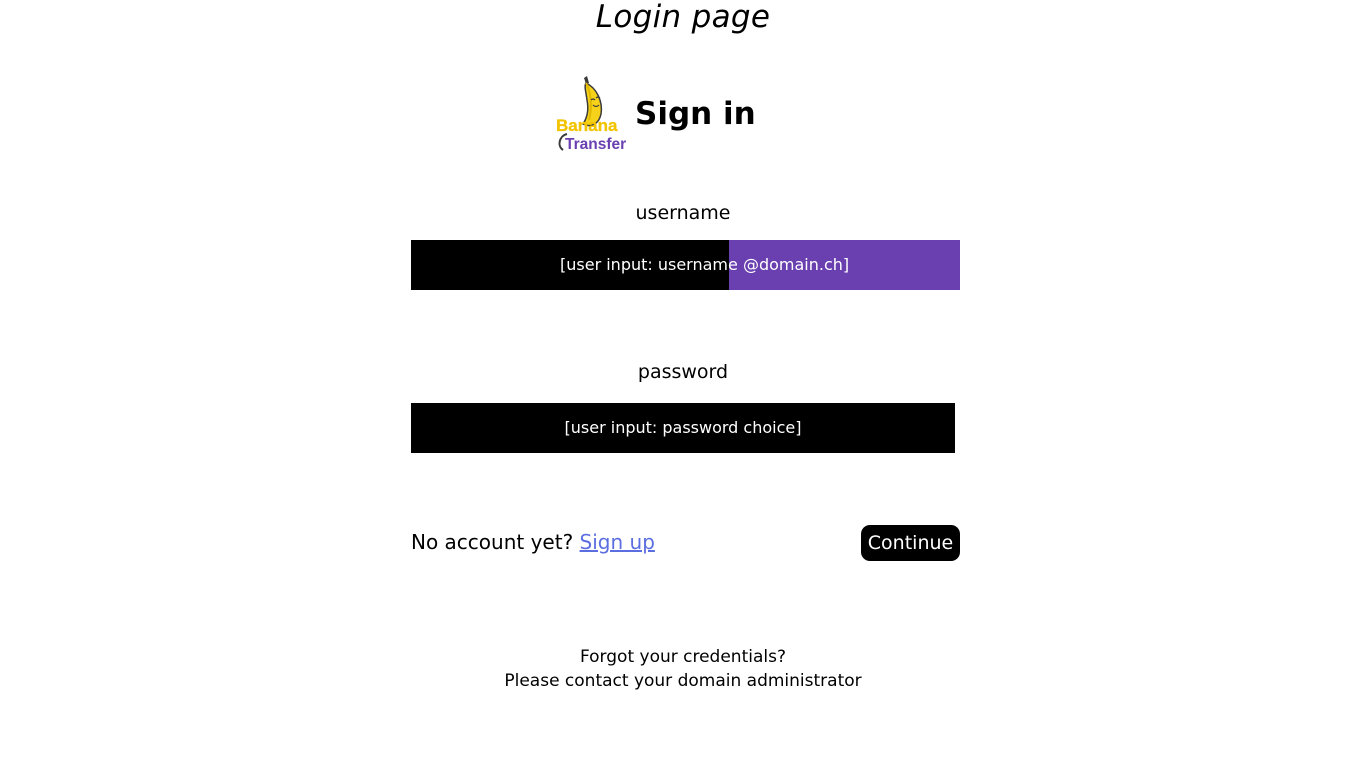 The height and width of the screenshot is (768, 1366). Describe the element at coordinates (492, 542) in the screenshot. I see `no-account-text: No account yet?` at that location.